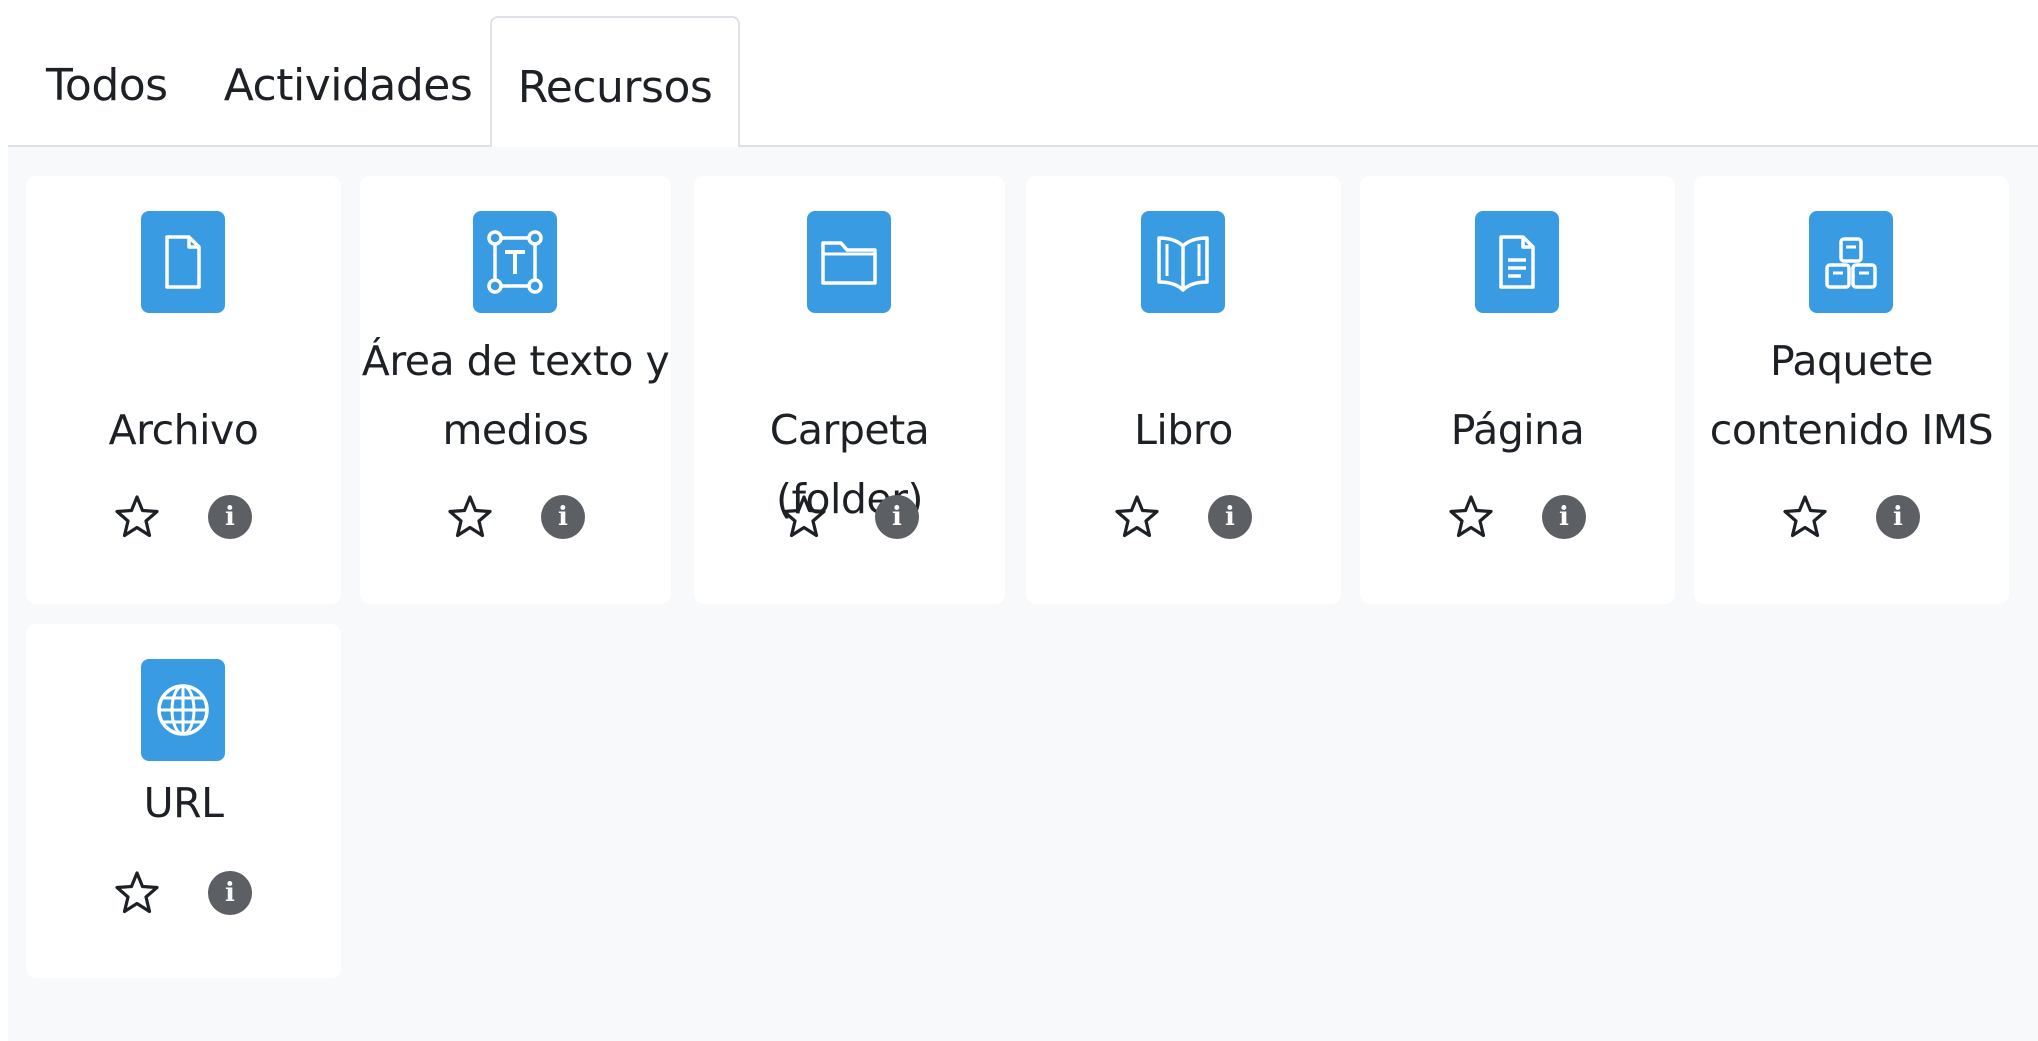 The image size is (2038, 1041). Describe the element at coordinates (1851, 430) in the screenshot. I see `resource-label: contenido IMS` at that location.